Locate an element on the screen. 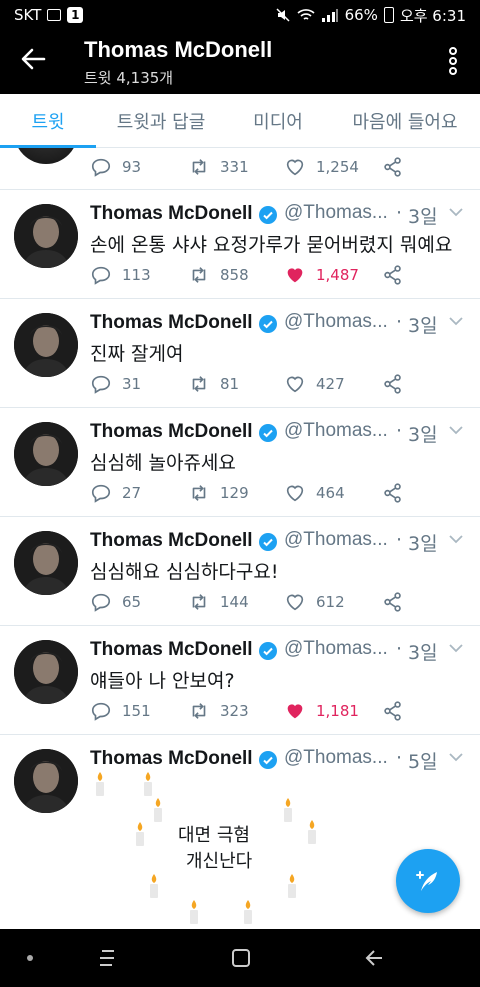 Image resolution: width=480 pixels, height=987 pixels. more-options-icon is located at coordinates (453, 61).